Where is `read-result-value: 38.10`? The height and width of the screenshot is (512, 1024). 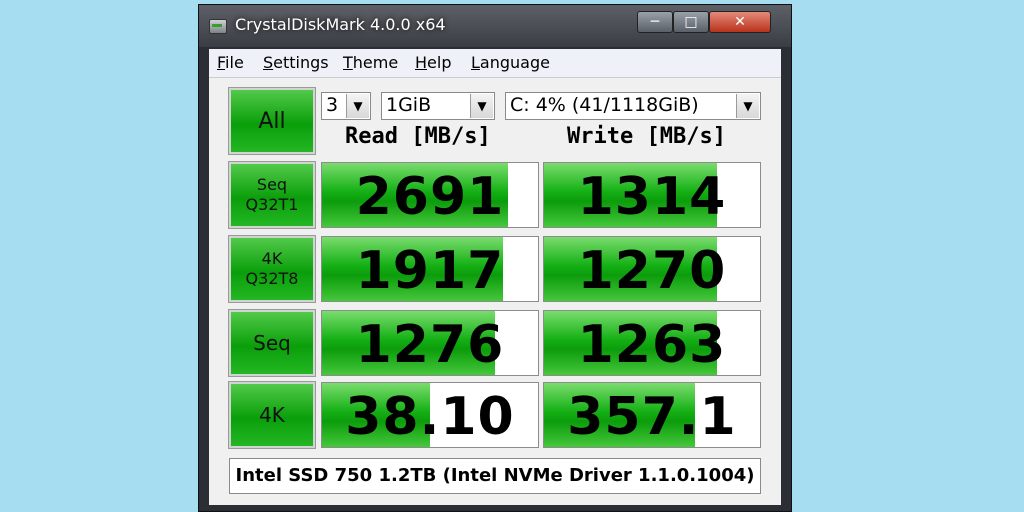
read-result-value: 38.10 is located at coordinates (430, 417).